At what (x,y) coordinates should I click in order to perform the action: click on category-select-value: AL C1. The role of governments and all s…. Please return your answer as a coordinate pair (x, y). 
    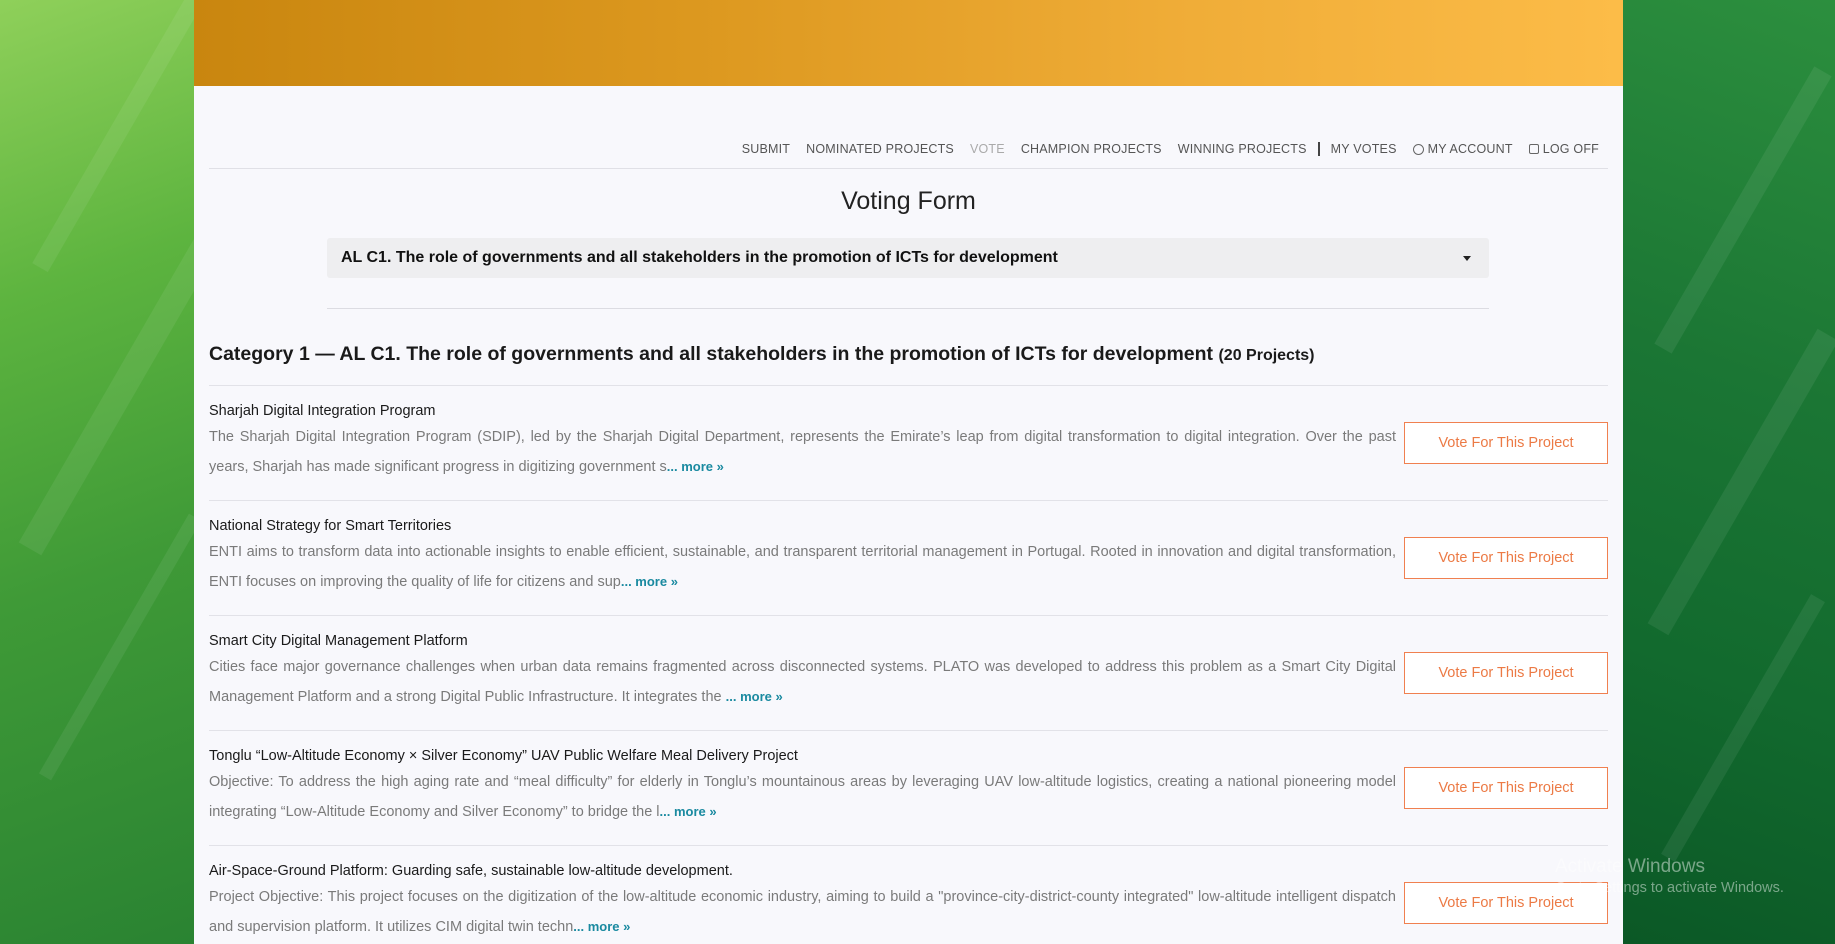
    Looking at the image, I should click on (699, 257).